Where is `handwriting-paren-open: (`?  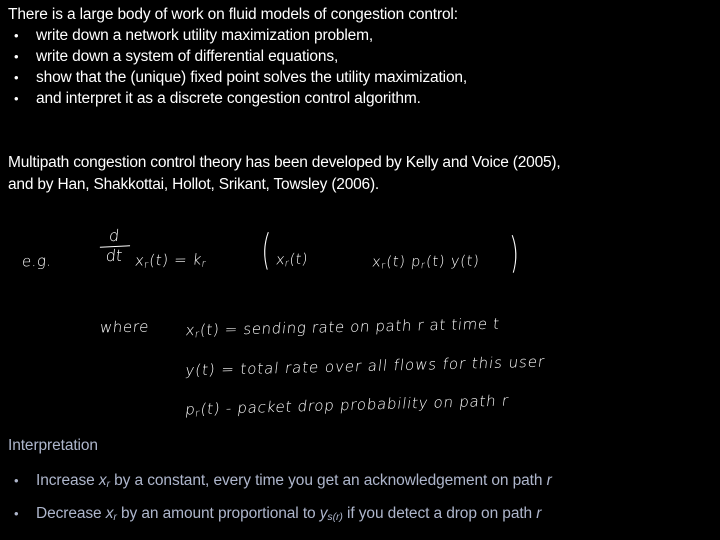
handwriting-paren-open: ( is located at coordinates (266, 249).